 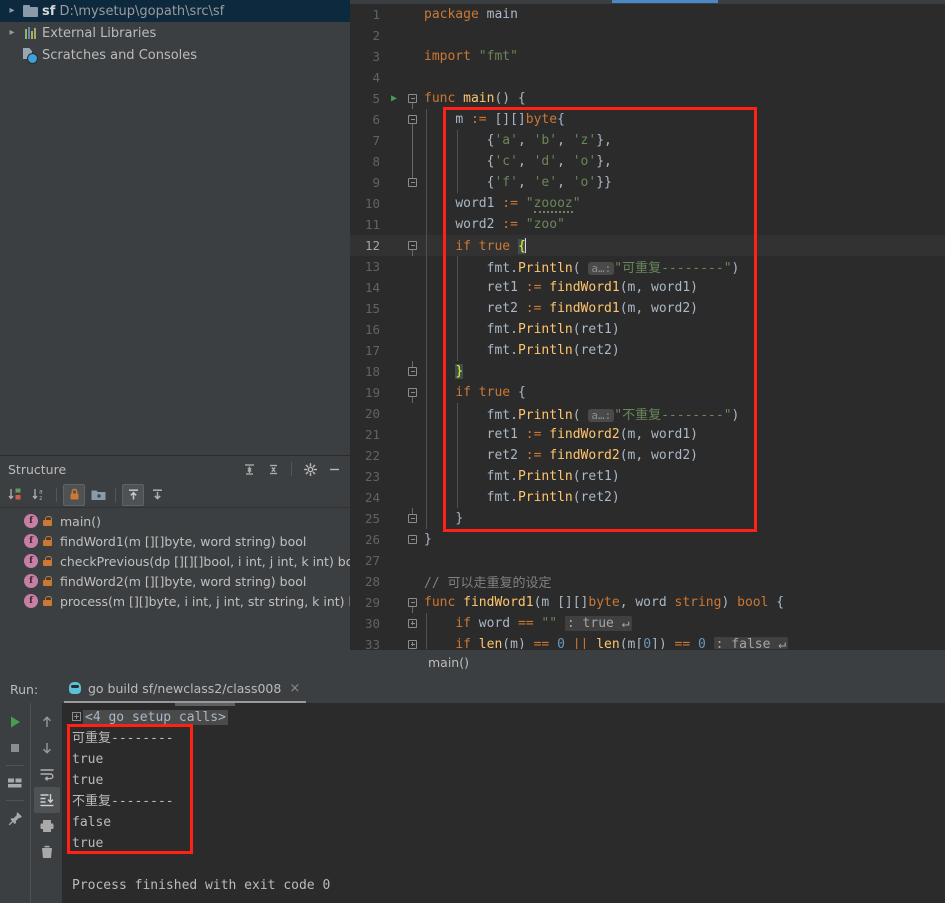 I want to click on scroll-to-source-icon, so click(x=157, y=495).